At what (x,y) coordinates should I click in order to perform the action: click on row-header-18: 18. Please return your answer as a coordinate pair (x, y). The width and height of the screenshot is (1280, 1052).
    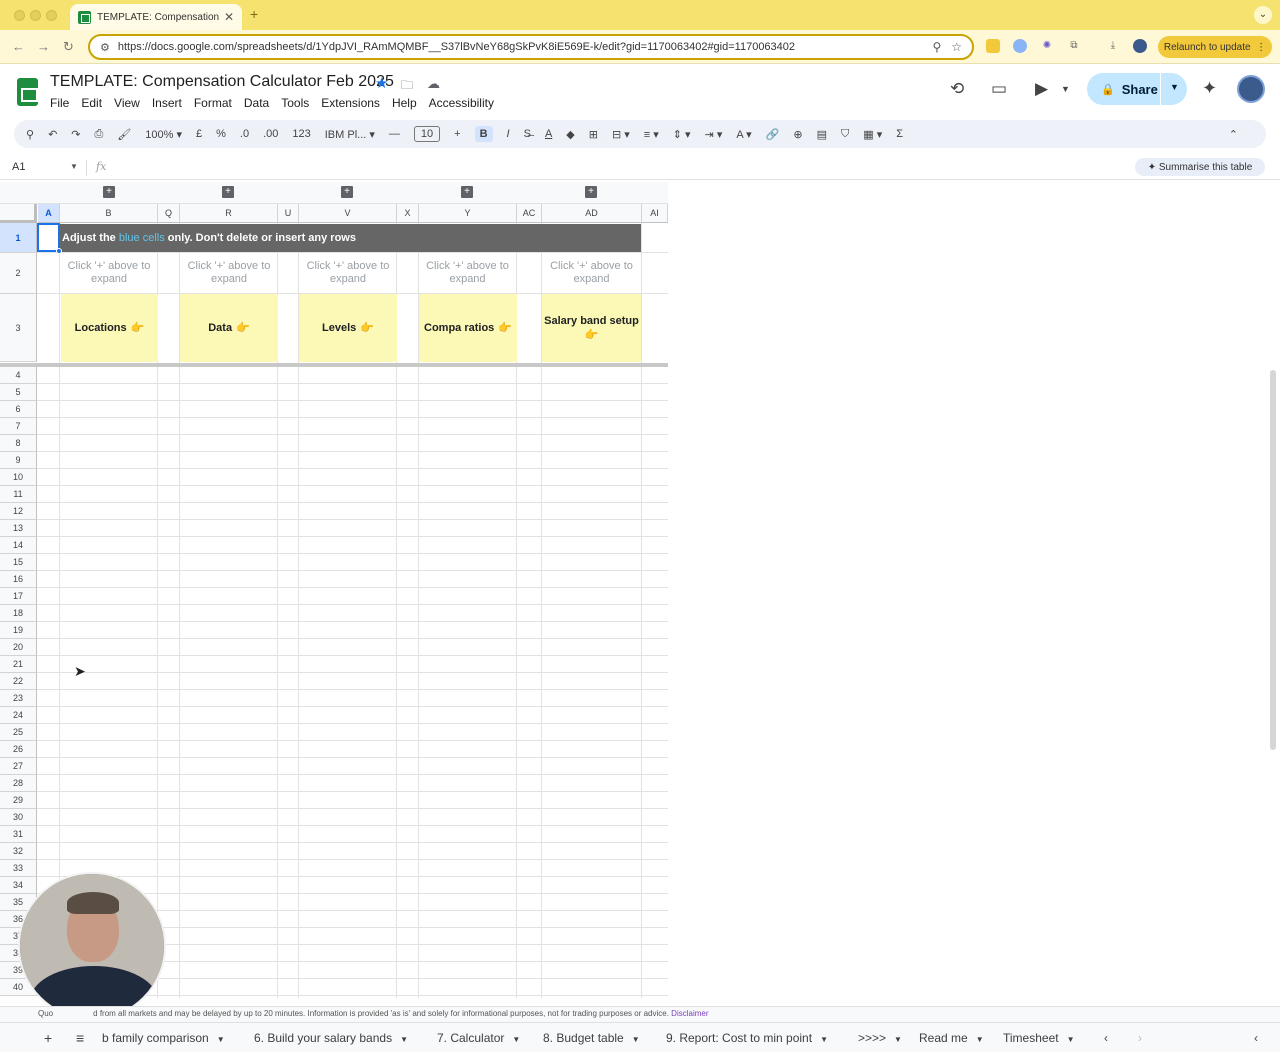
    Looking at the image, I should click on (18, 613).